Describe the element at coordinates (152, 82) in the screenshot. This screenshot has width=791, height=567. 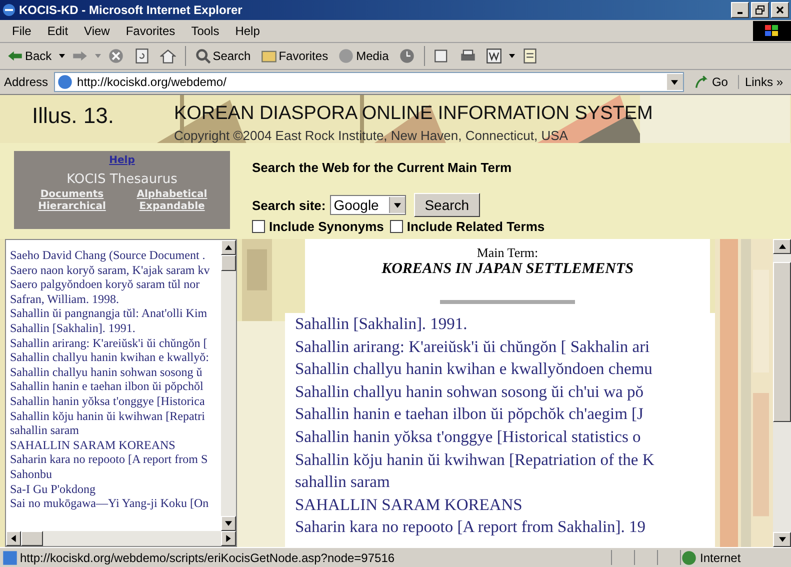
I see `address-text: http://kociskd.org/webdemo/` at that location.